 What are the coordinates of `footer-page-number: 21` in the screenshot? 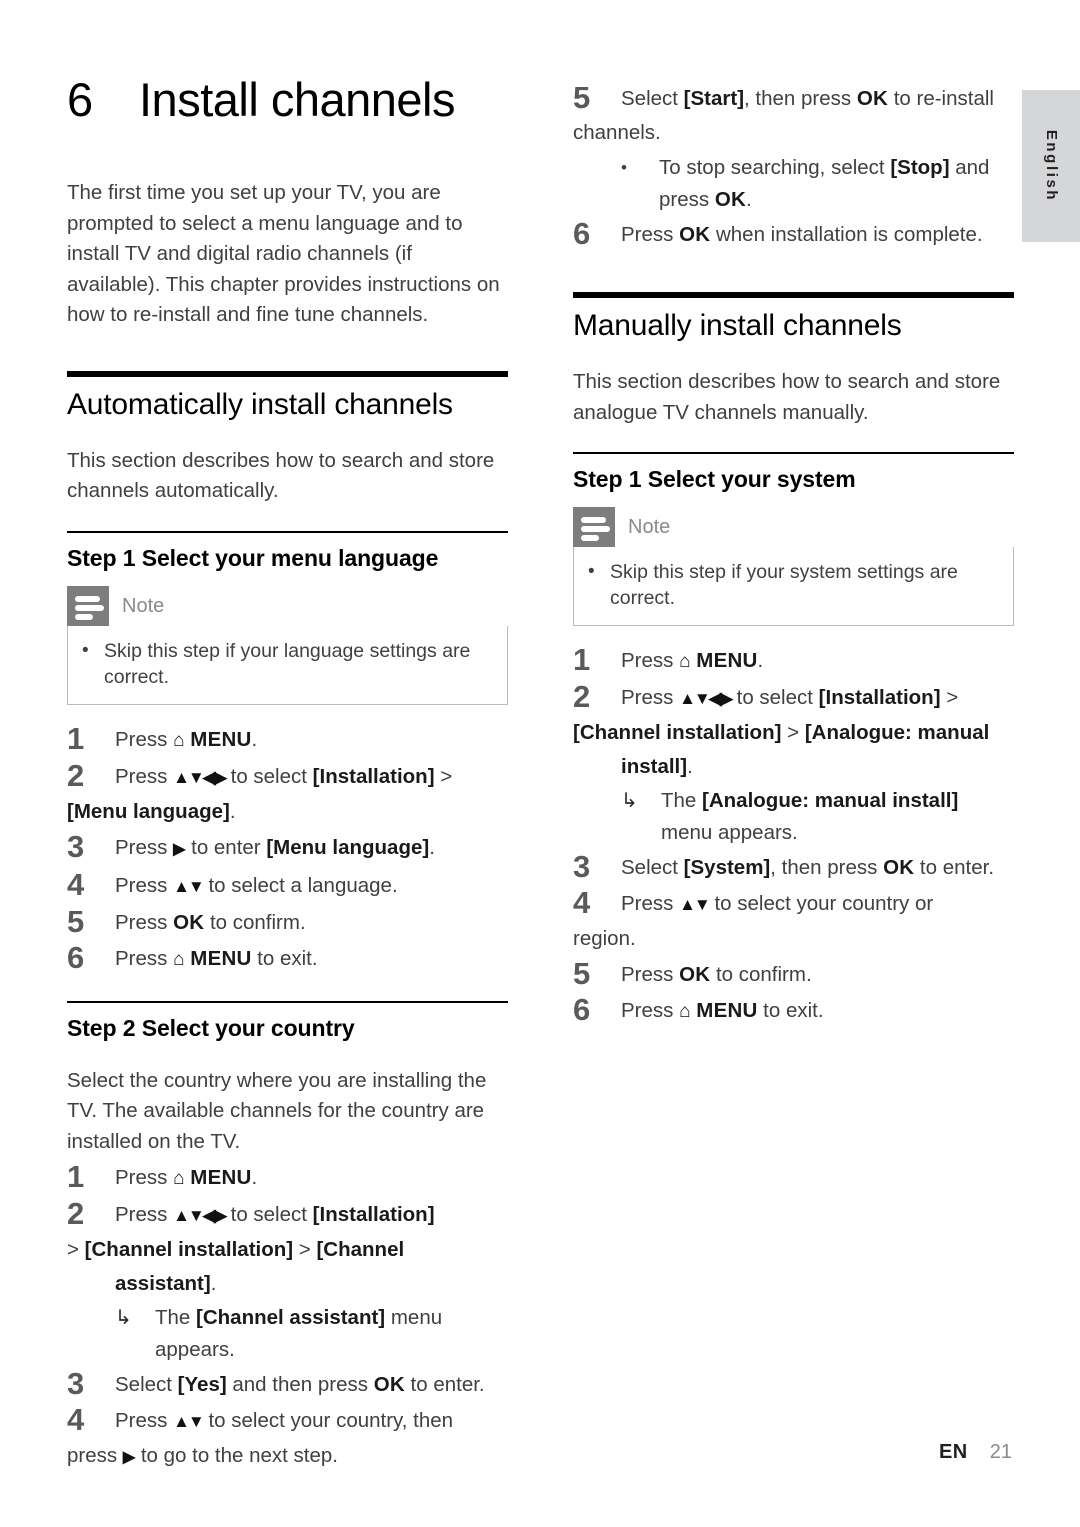 It's located at (1000, 1452).